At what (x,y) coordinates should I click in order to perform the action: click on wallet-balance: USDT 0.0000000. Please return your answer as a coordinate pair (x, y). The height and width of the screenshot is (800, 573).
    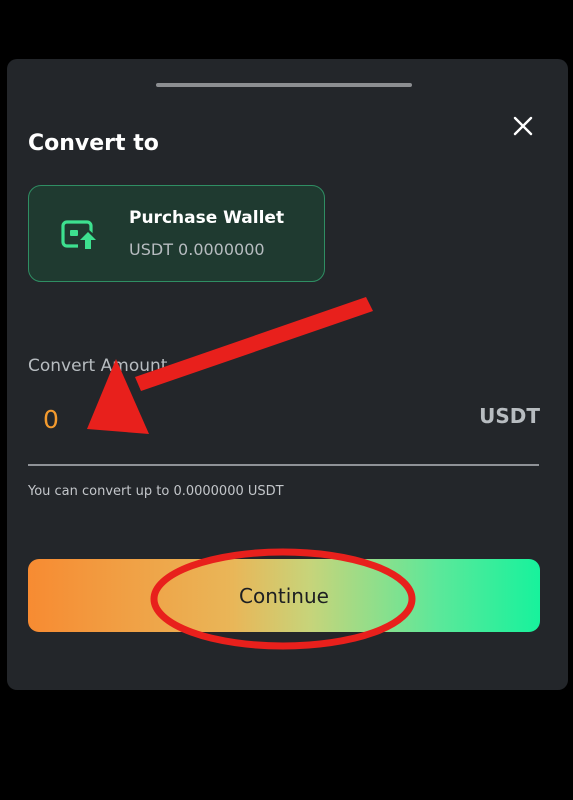
    Looking at the image, I should click on (197, 249).